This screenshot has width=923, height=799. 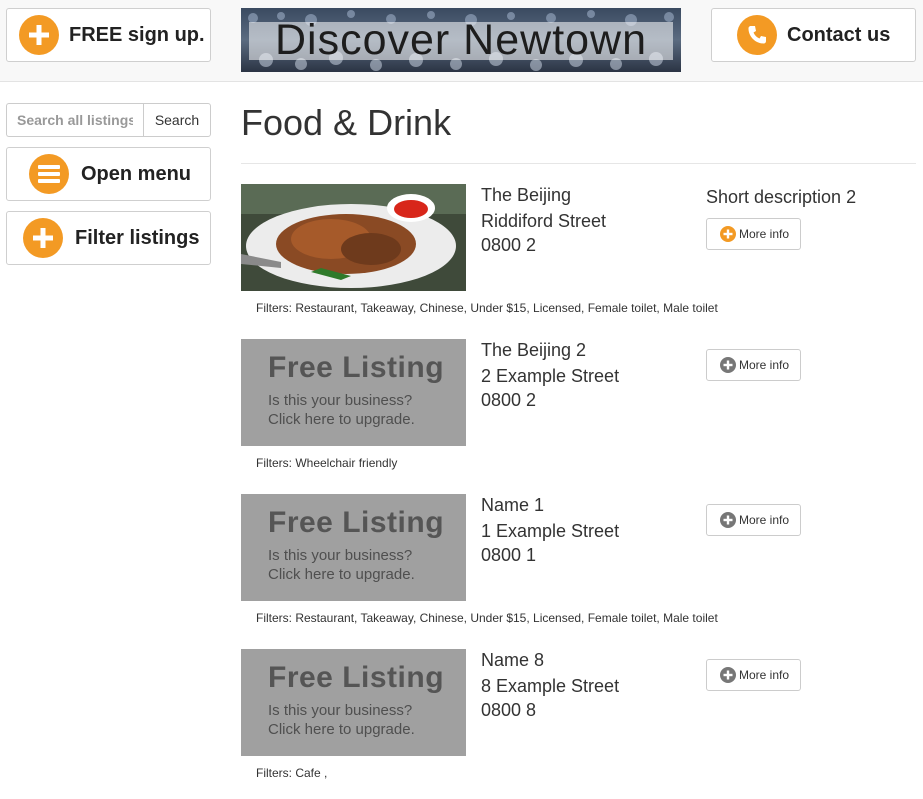 What do you see at coordinates (509, 555) in the screenshot?
I see `listing-phone: 0800 1` at bounding box center [509, 555].